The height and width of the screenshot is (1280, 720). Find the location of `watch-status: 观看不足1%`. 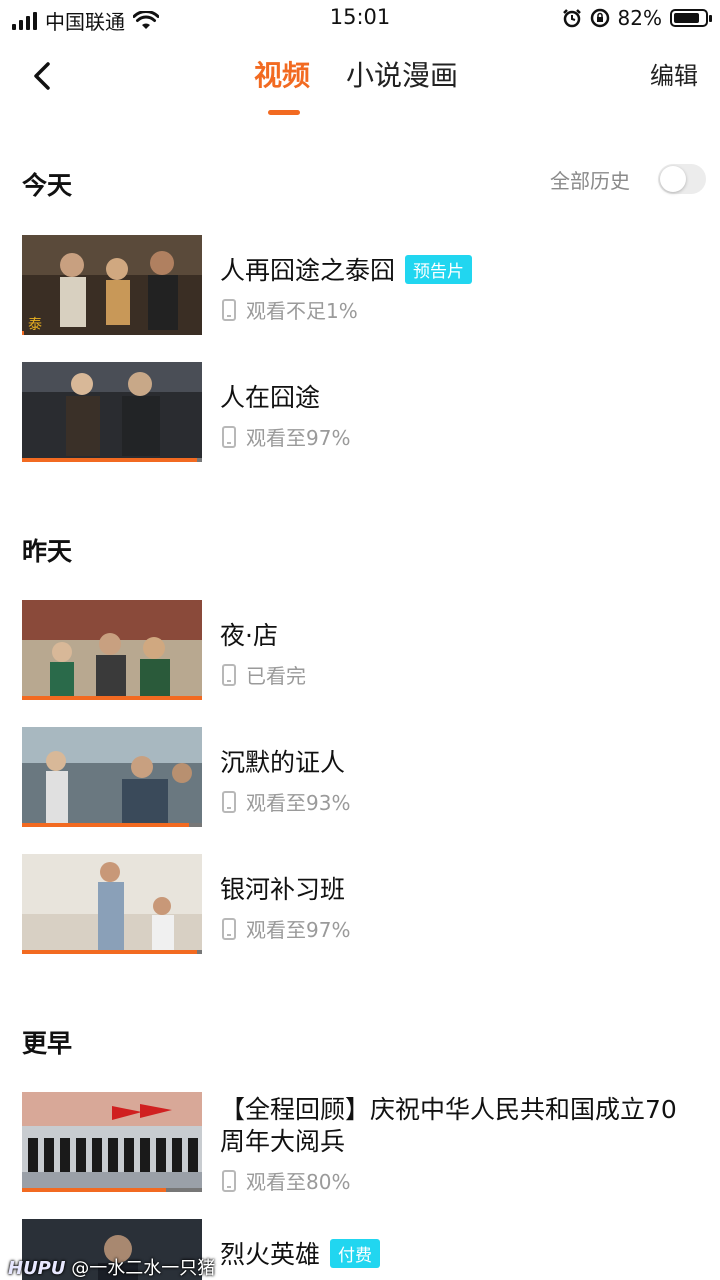

watch-status: 观看不足1% is located at coordinates (290, 309).